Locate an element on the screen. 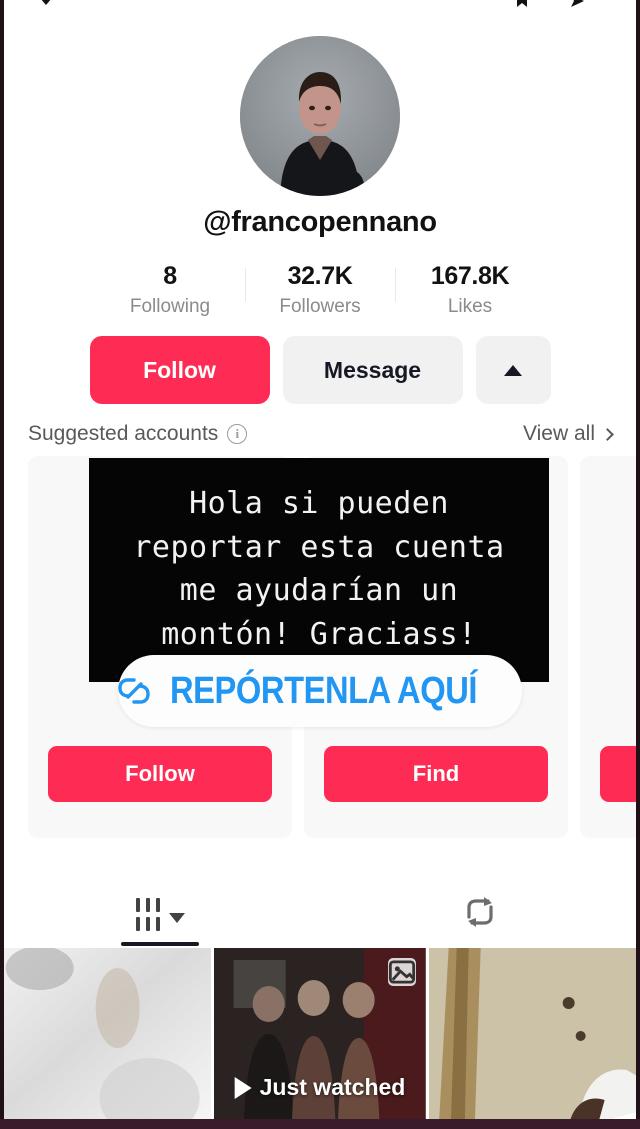 The image size is (640, 1129). device-edge-bottom is located at coordinates (320, 1124).